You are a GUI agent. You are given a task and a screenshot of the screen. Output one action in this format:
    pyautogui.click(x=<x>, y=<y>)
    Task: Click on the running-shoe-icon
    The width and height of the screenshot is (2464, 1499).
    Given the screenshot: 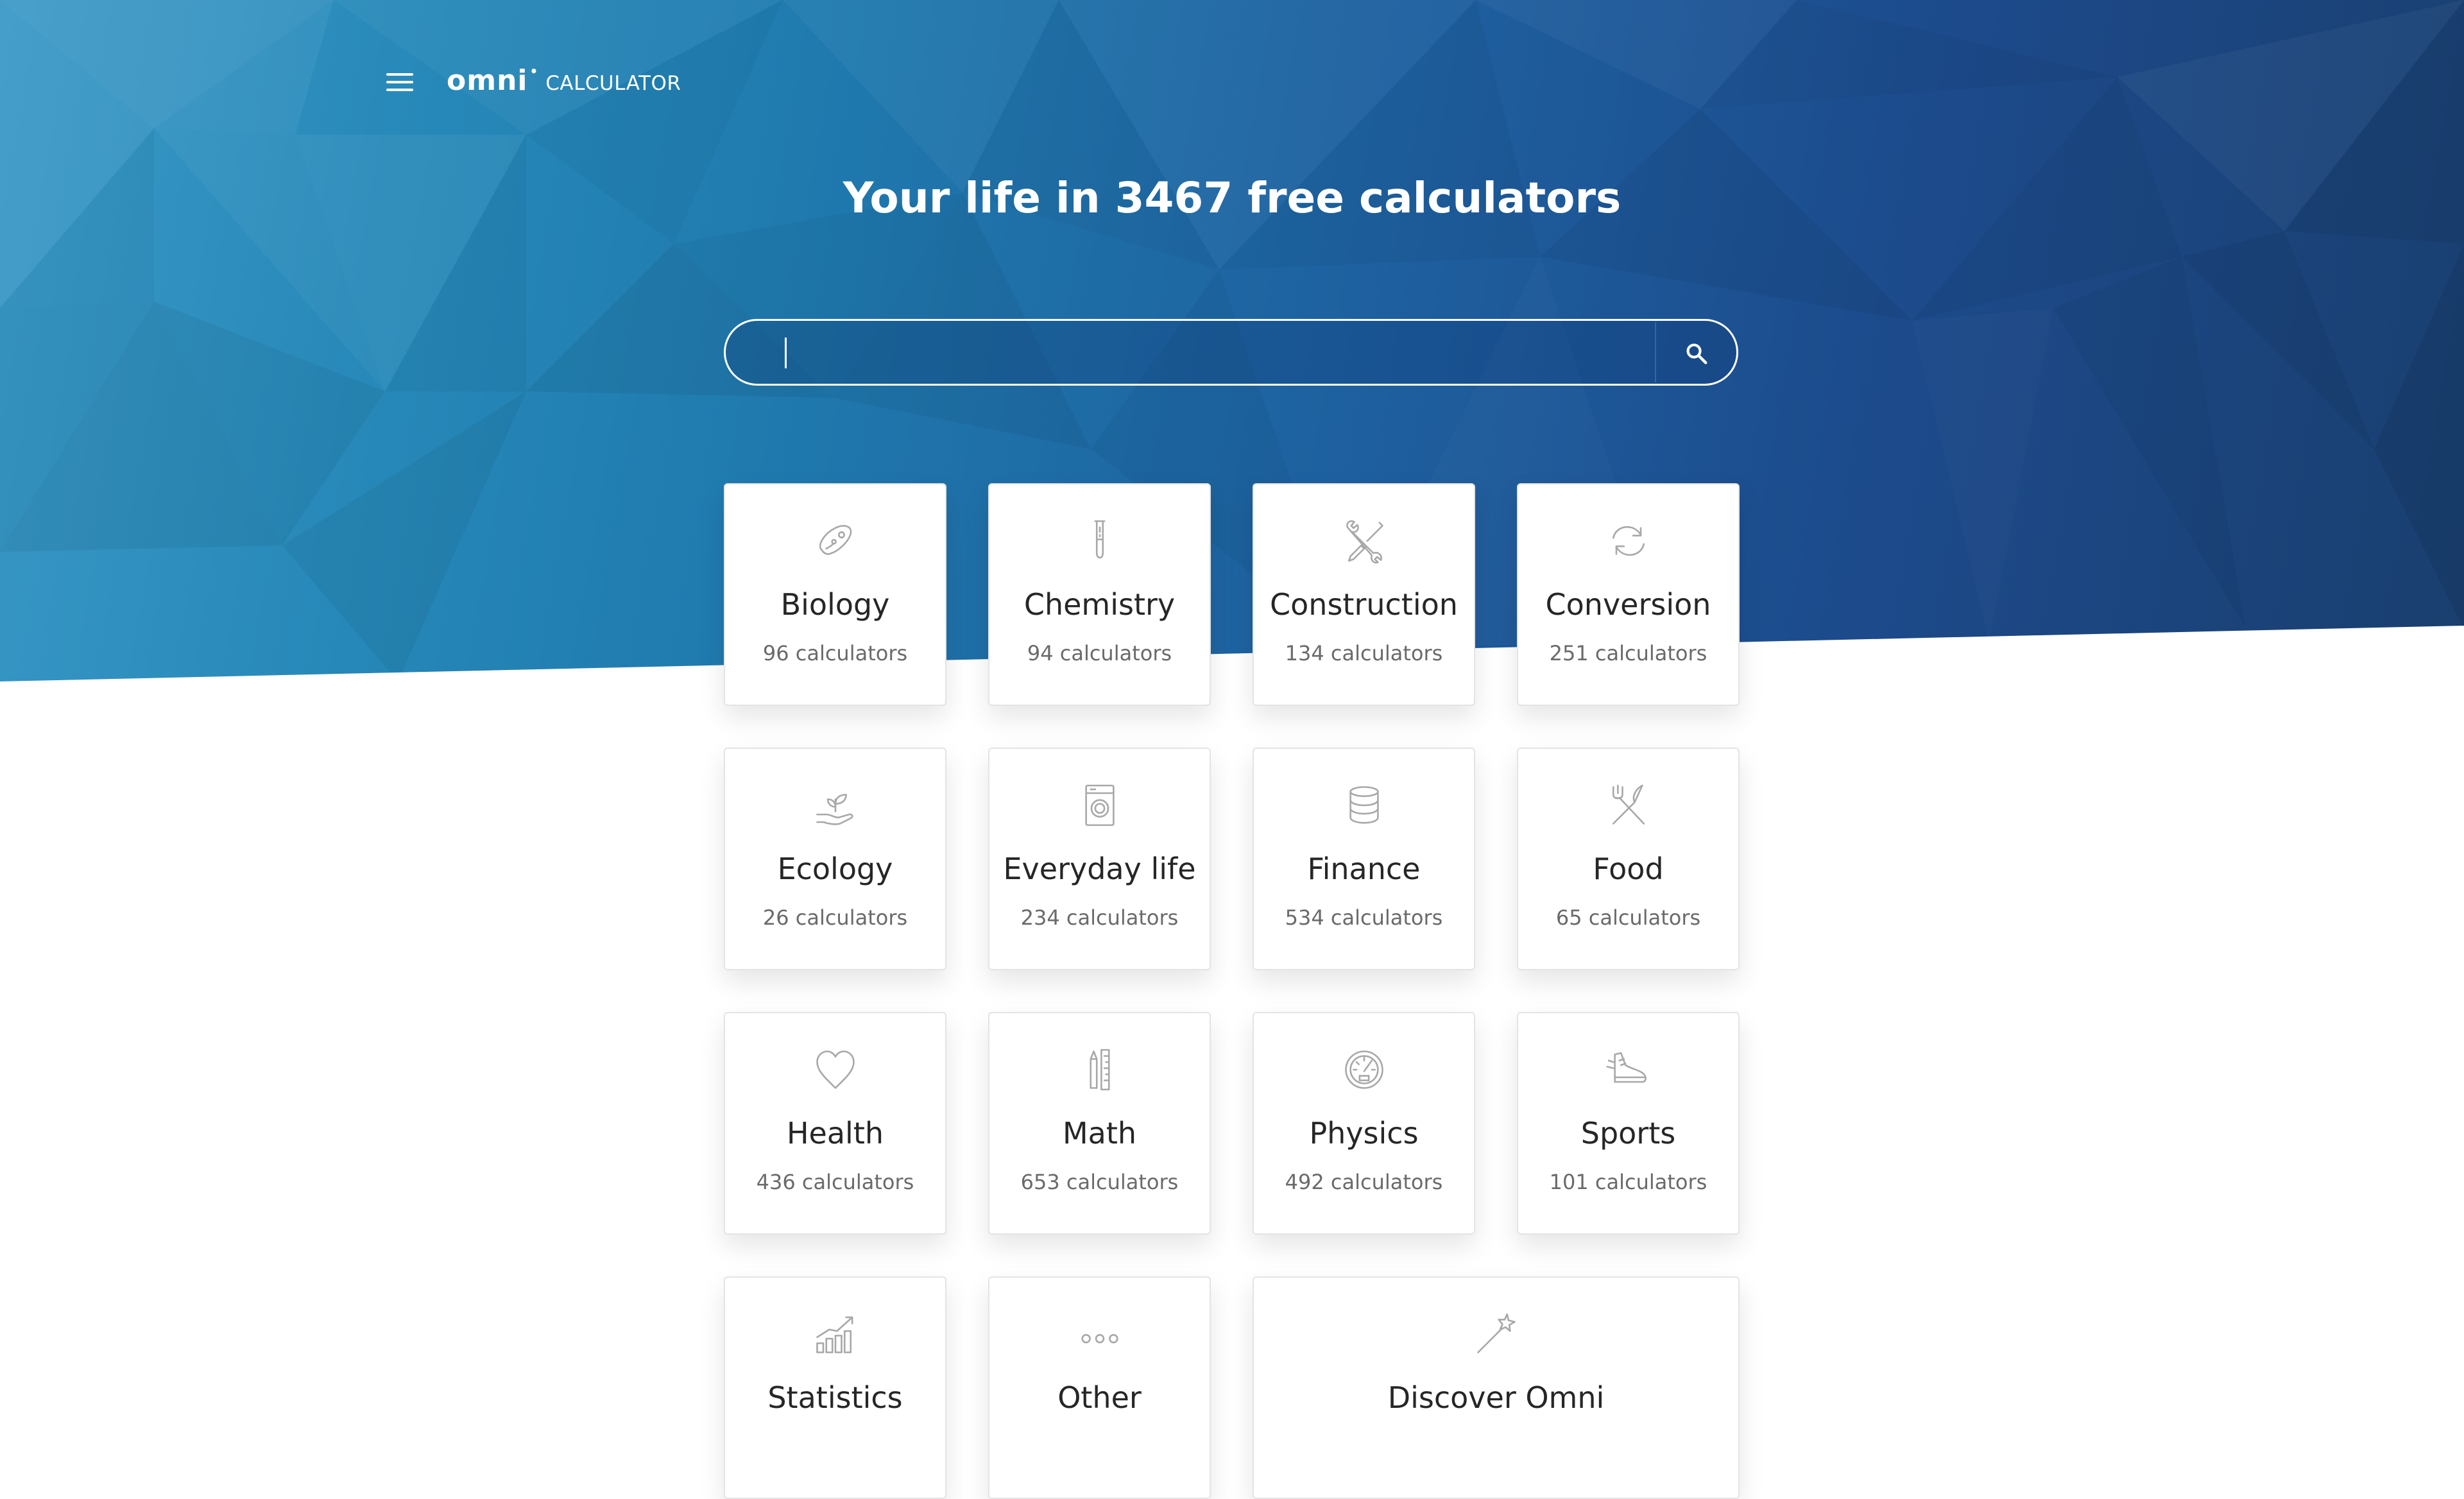 What is the action you would take?
    pyautogui.click(x=1626, y=1067)
    